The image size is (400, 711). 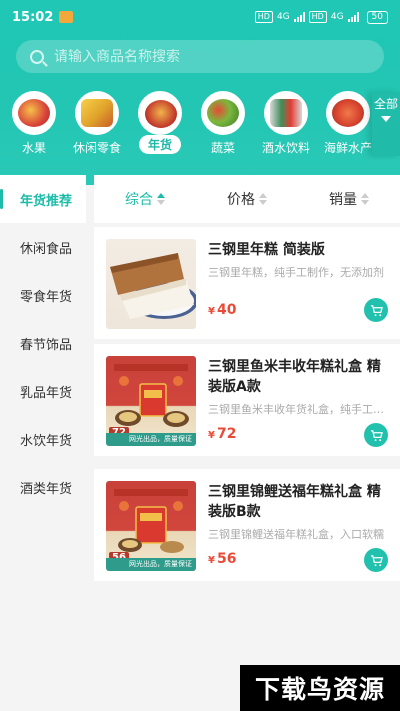 What do you see at coordinates (386, 119) in the screenshot?
I see `chevron-down-icon` at bounding box center [386, 119].